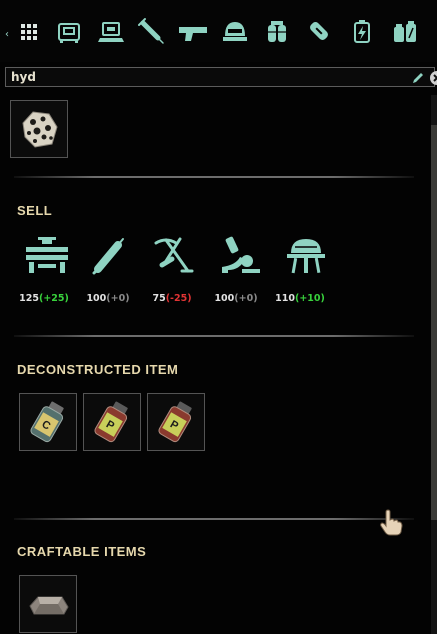 This screenshot has height=634, width=437. I want to click on station-price: 110(+10), so click(300, 298).